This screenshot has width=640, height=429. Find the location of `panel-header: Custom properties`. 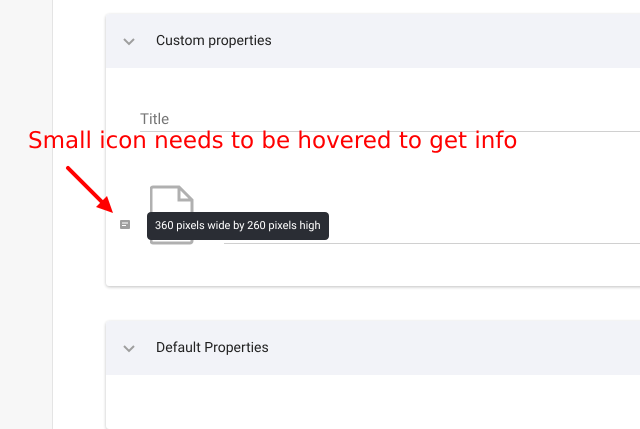

panel-header: Custom properties is located at coordinates (373, 41).